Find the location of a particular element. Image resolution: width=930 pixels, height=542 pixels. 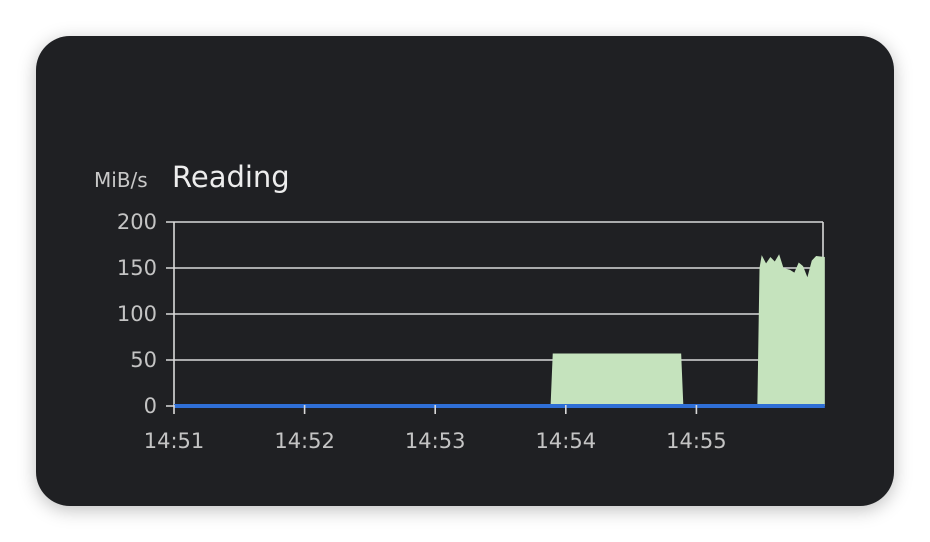

y-tick-label-100: 100 is located at coordinates (137, 314).